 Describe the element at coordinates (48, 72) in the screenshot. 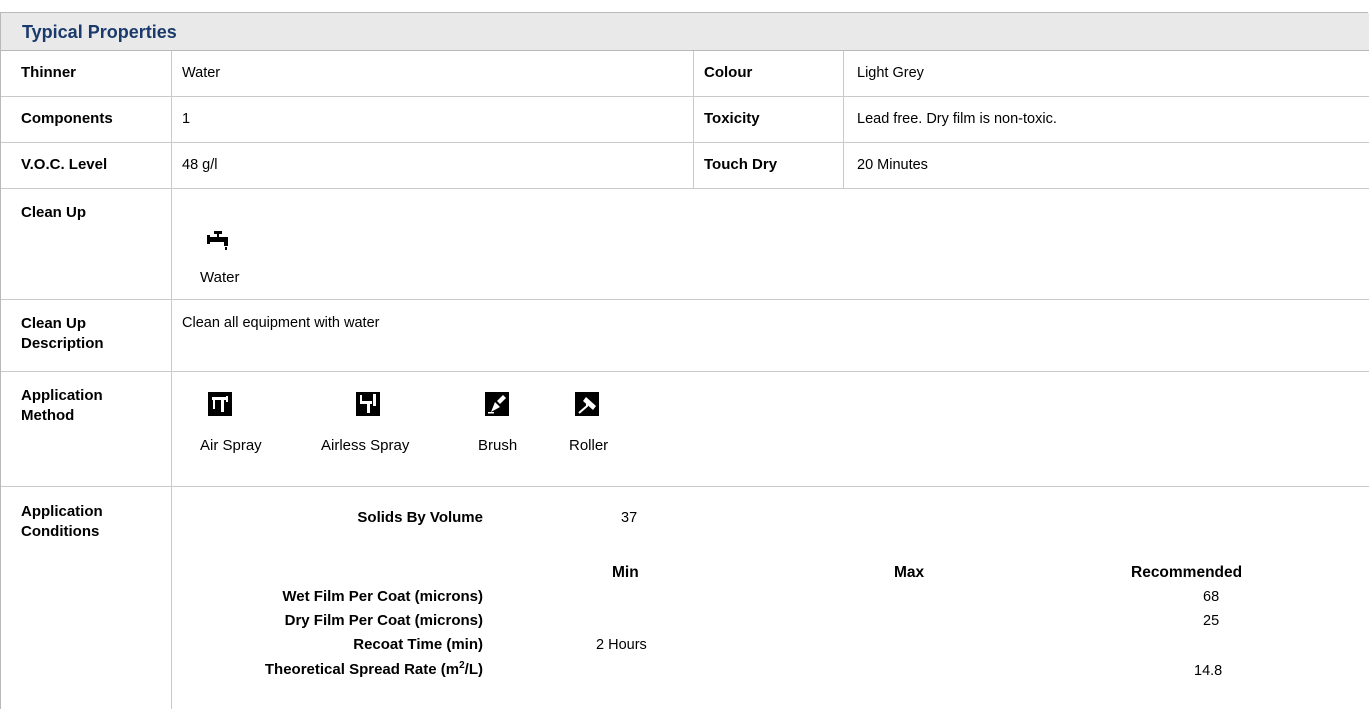

I see `thinner-label: Thinner` at that location.